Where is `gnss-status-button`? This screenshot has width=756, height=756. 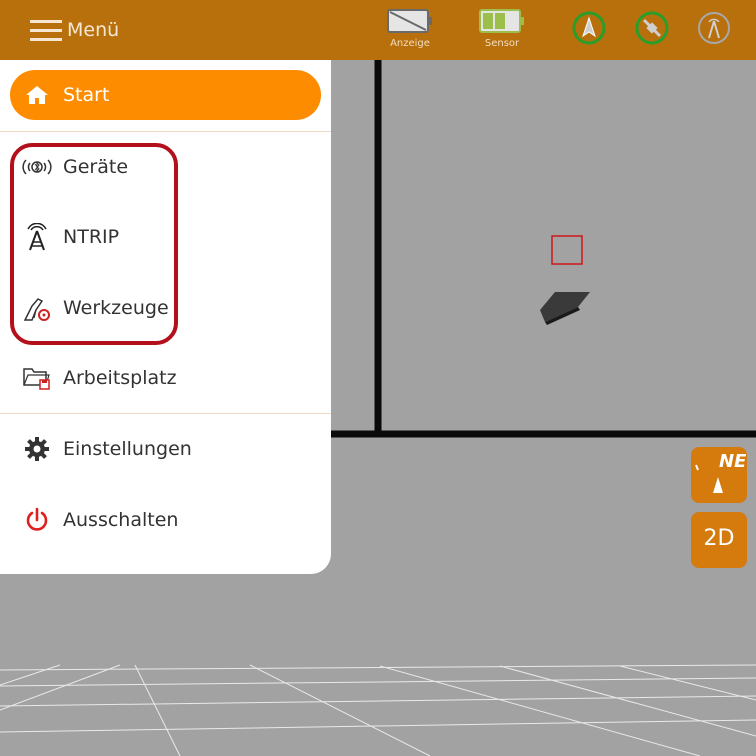 gnss-status-button is located at coordinates (589, 28).